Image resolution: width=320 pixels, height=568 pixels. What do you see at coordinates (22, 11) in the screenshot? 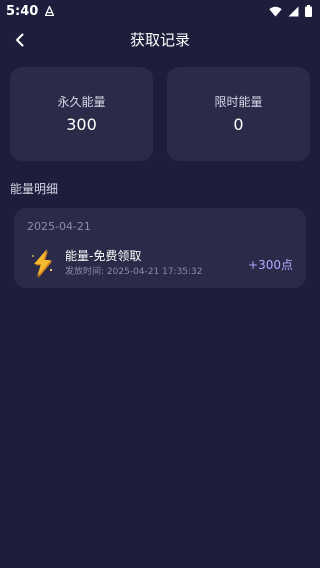
I see `status-time: 5:40` at bounding box center [22, 11].